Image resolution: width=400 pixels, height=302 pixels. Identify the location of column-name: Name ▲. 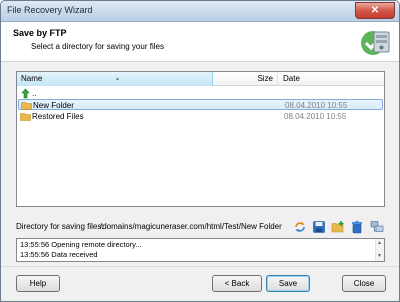
(115, 79).